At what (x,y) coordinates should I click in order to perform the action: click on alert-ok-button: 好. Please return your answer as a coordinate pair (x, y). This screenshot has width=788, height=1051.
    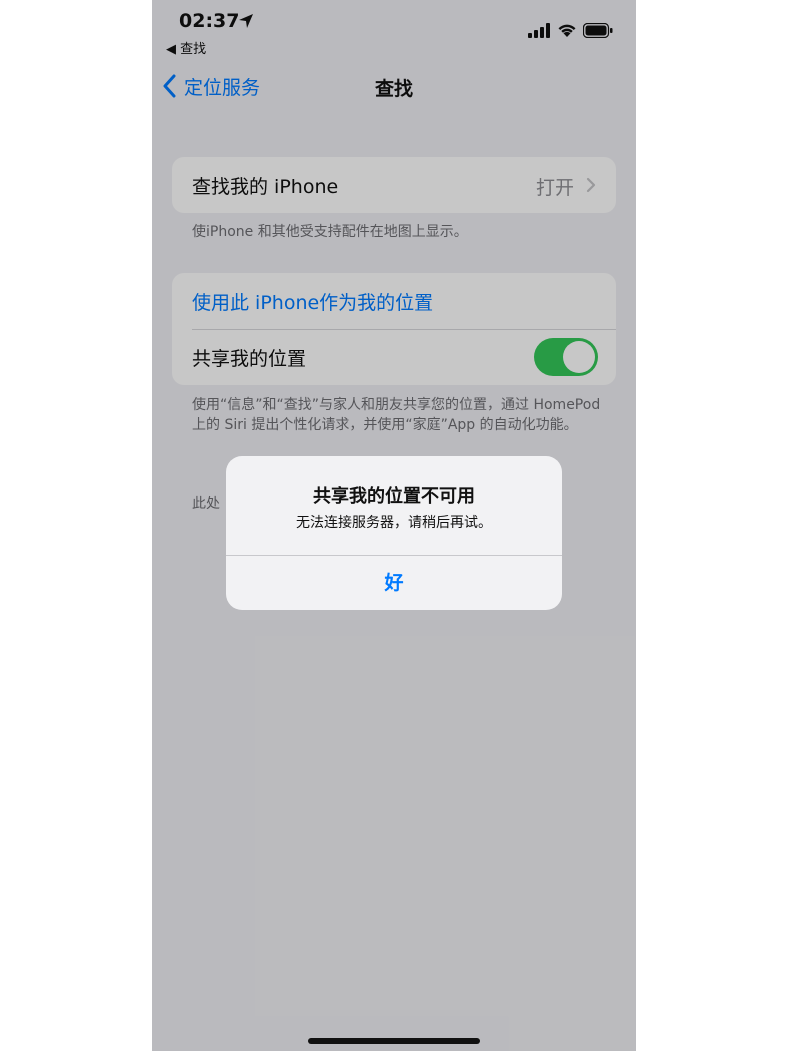
    Looking at the image, I should click on (394, 583).